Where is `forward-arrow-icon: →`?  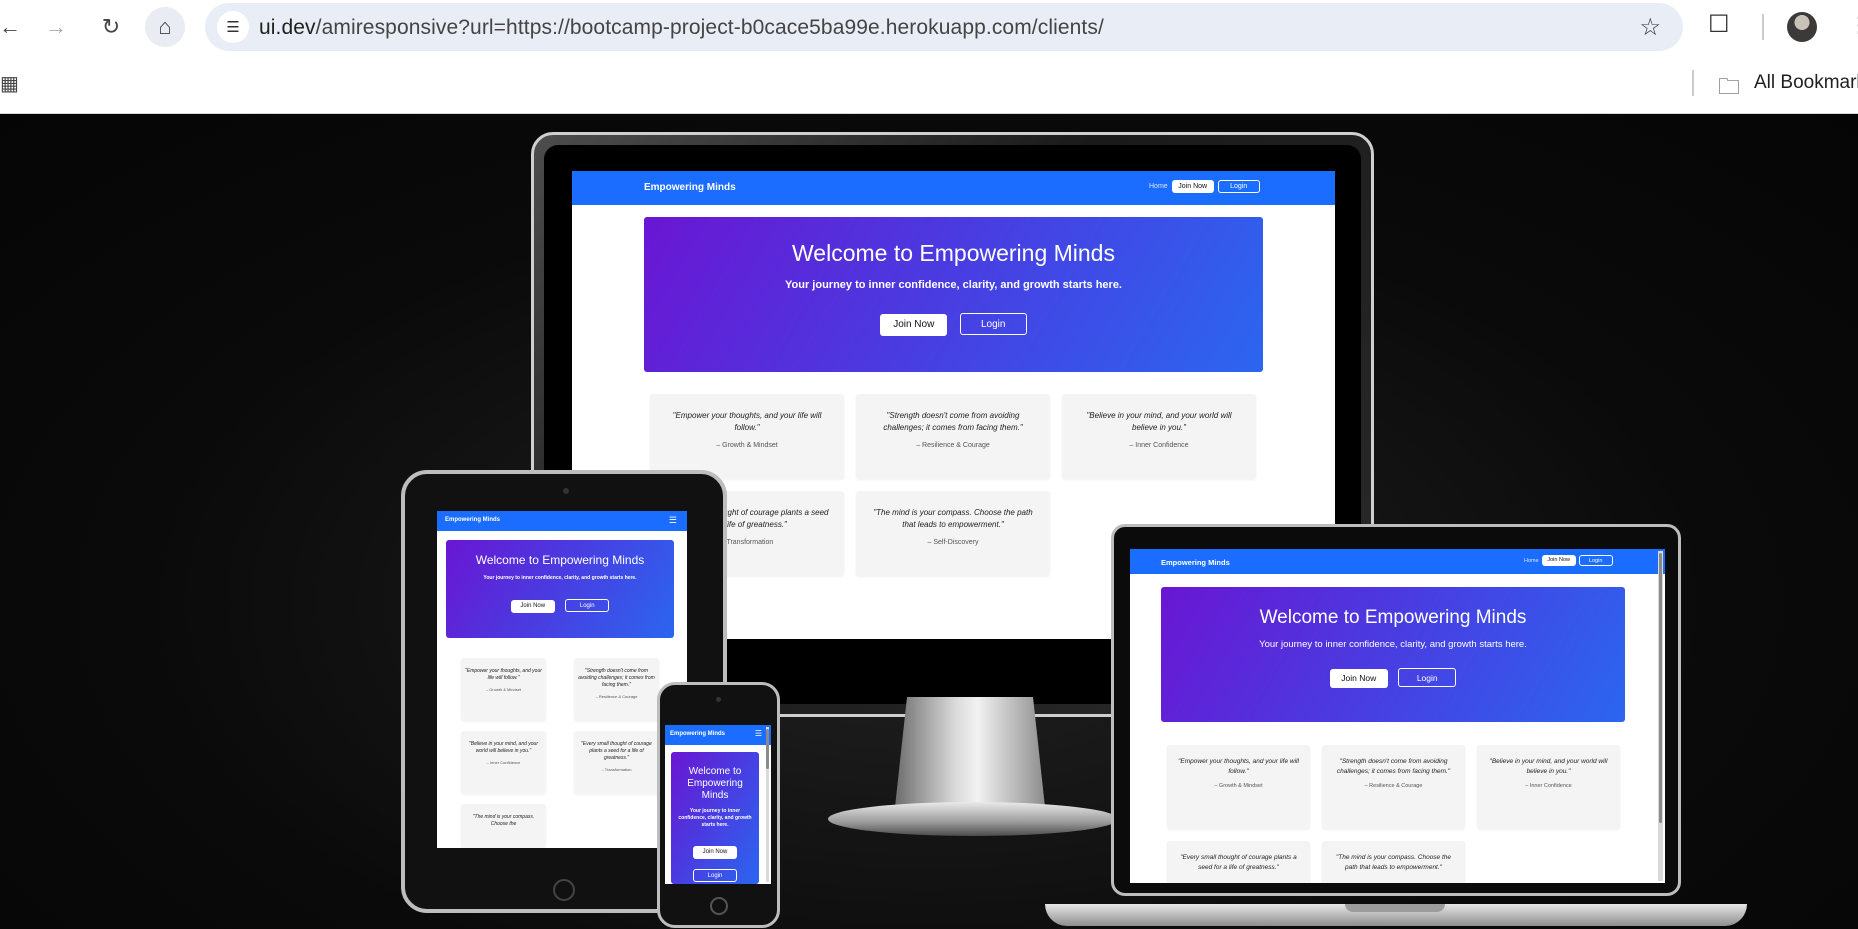
forward-arrow-icon: → is located at coordinates (56, 27).